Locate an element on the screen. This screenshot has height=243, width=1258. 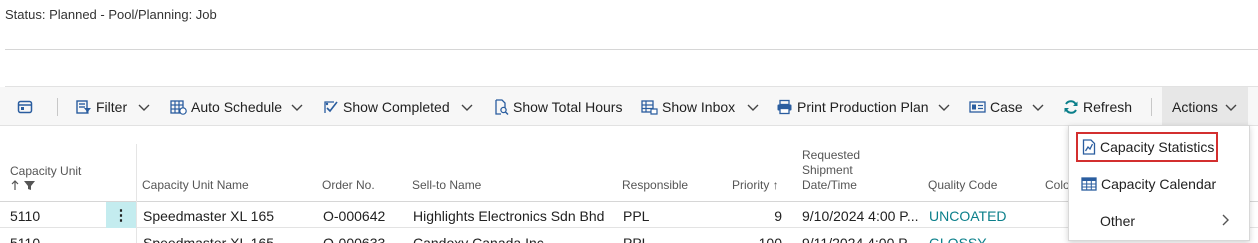
show-completed-label: Show Completed is located at coordinates (396, 106).